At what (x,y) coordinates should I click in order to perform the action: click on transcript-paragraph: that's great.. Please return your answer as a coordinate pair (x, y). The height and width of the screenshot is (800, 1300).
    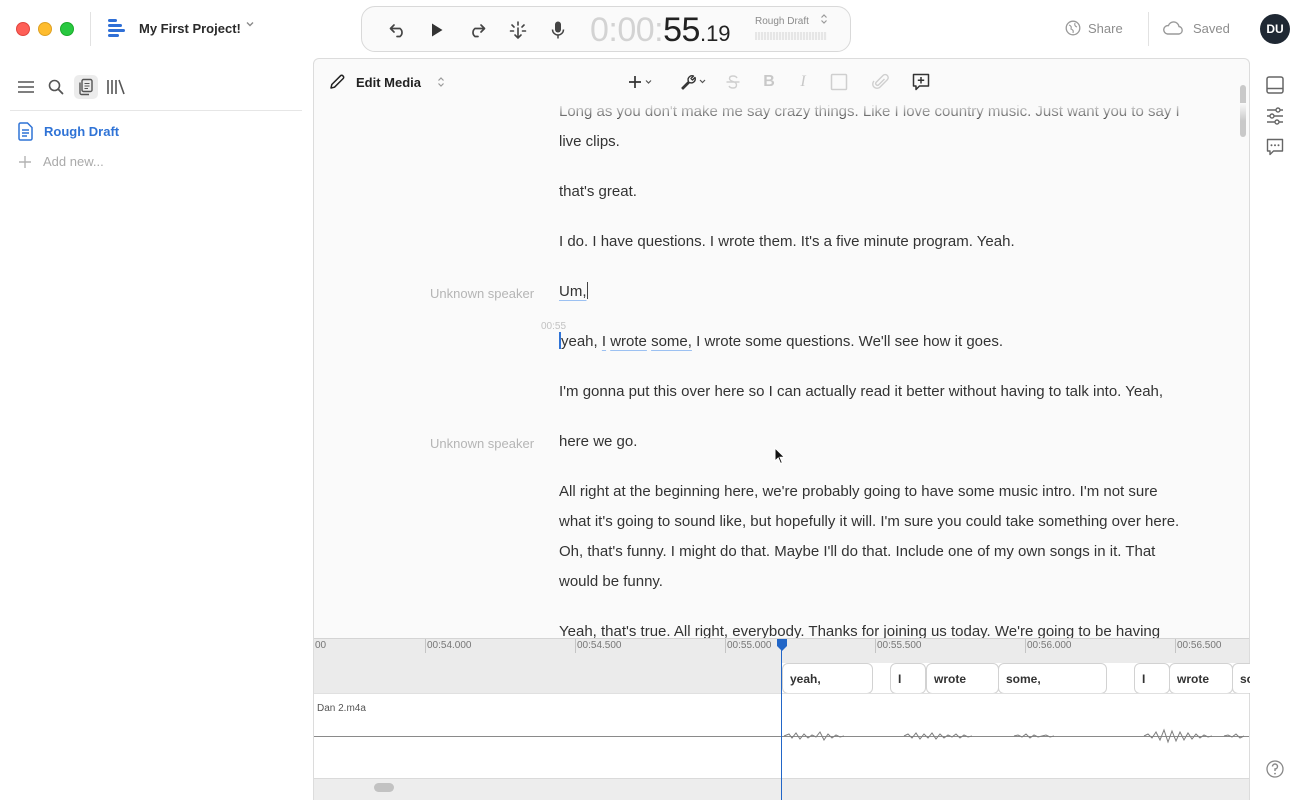
    Looking at the image, I should click on (874, 192).